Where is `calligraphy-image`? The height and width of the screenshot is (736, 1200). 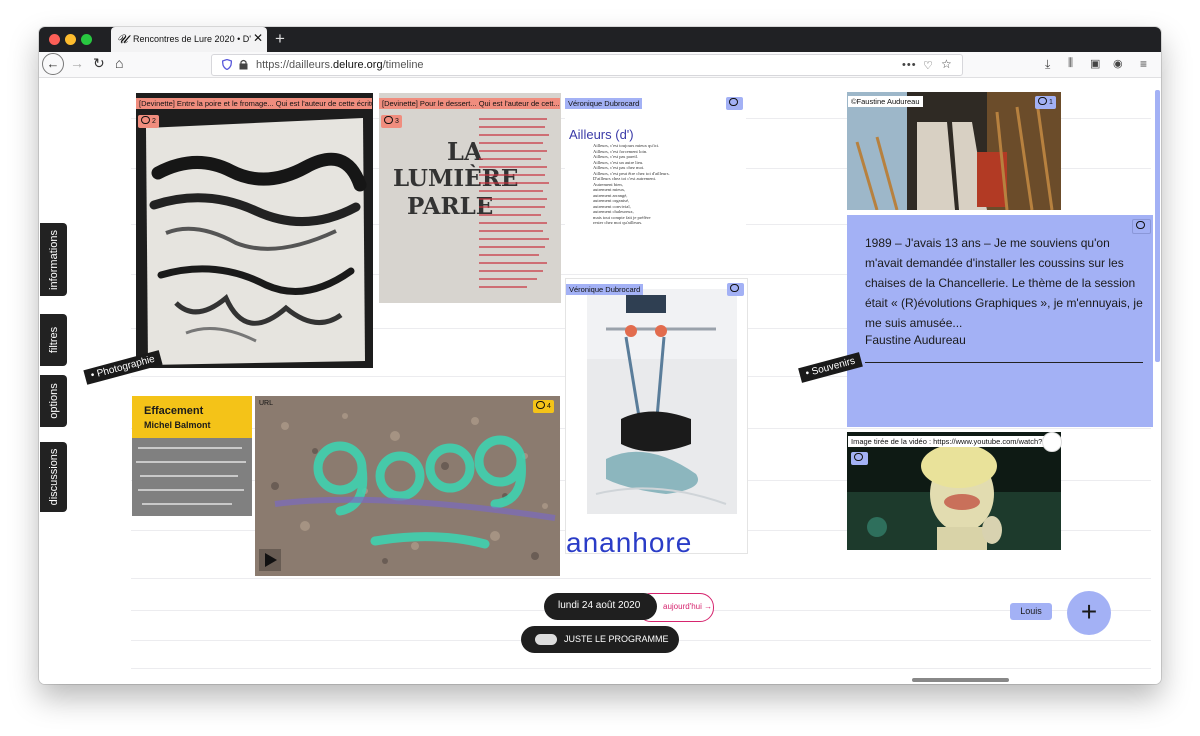 calligraphy-image is located at coordinates (254, 230).